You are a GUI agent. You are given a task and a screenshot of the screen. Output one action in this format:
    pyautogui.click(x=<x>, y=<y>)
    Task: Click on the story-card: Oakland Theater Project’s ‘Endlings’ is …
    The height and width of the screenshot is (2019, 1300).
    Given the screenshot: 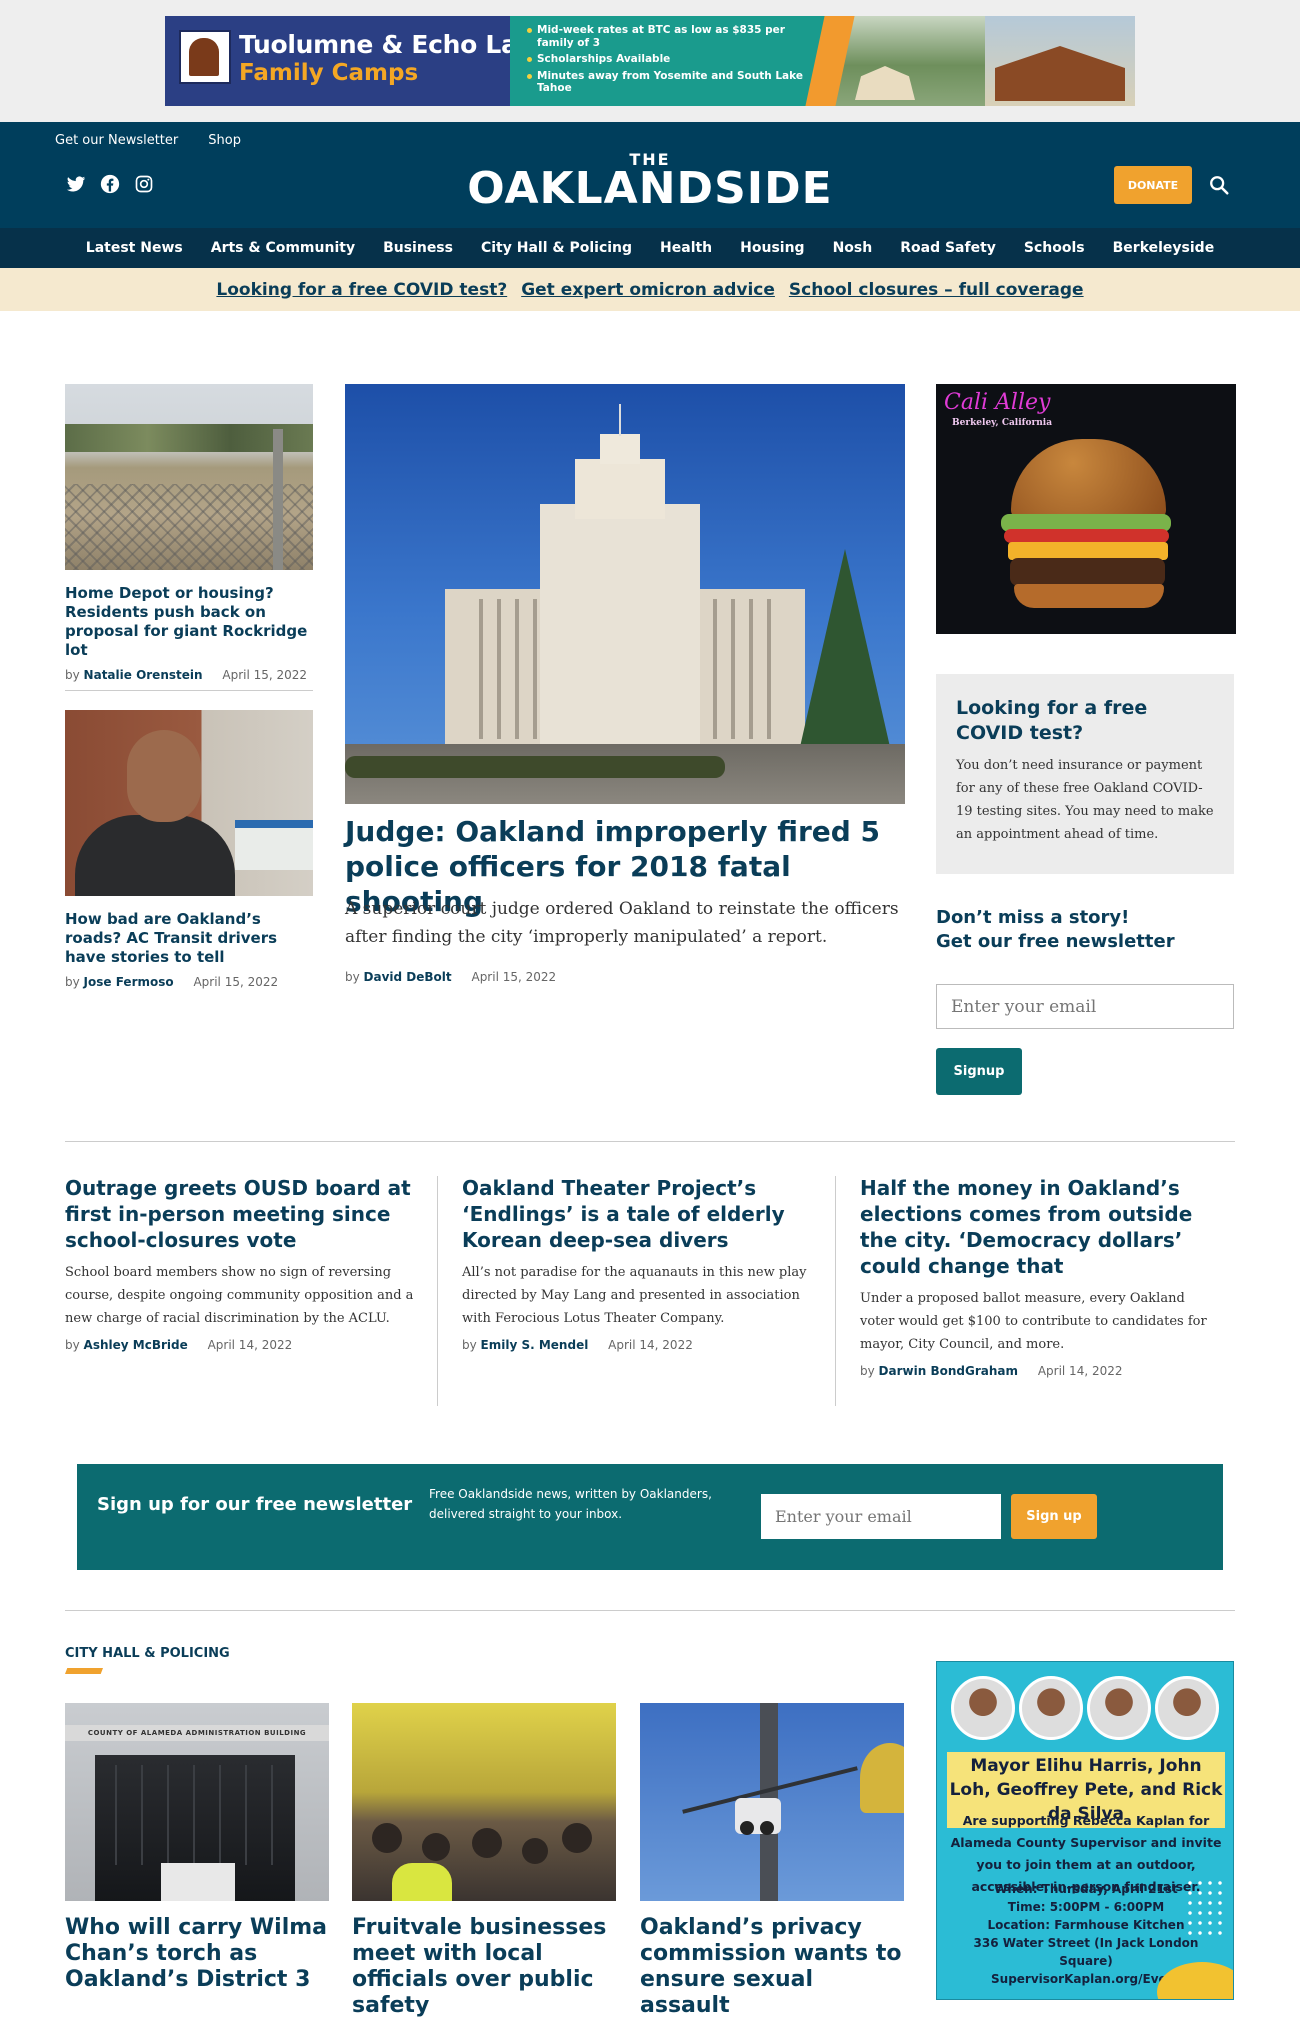 What is the action you would take?
    pyautogui.click(x=638, y=1263)
    